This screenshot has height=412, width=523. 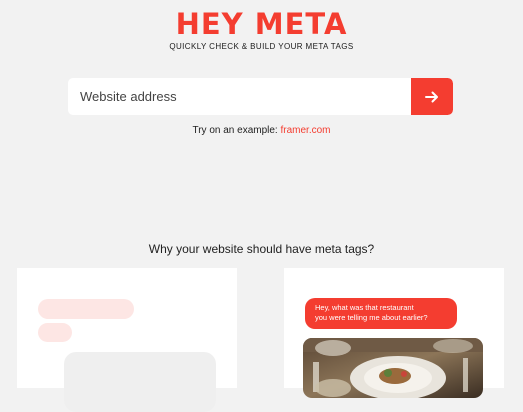 What do you see at coordinates (261, 46) in the screenshot?
I see `tagline: QUICKLY CHECK & BUILD YOUR META TAGS` at bounding box center [261, 46].